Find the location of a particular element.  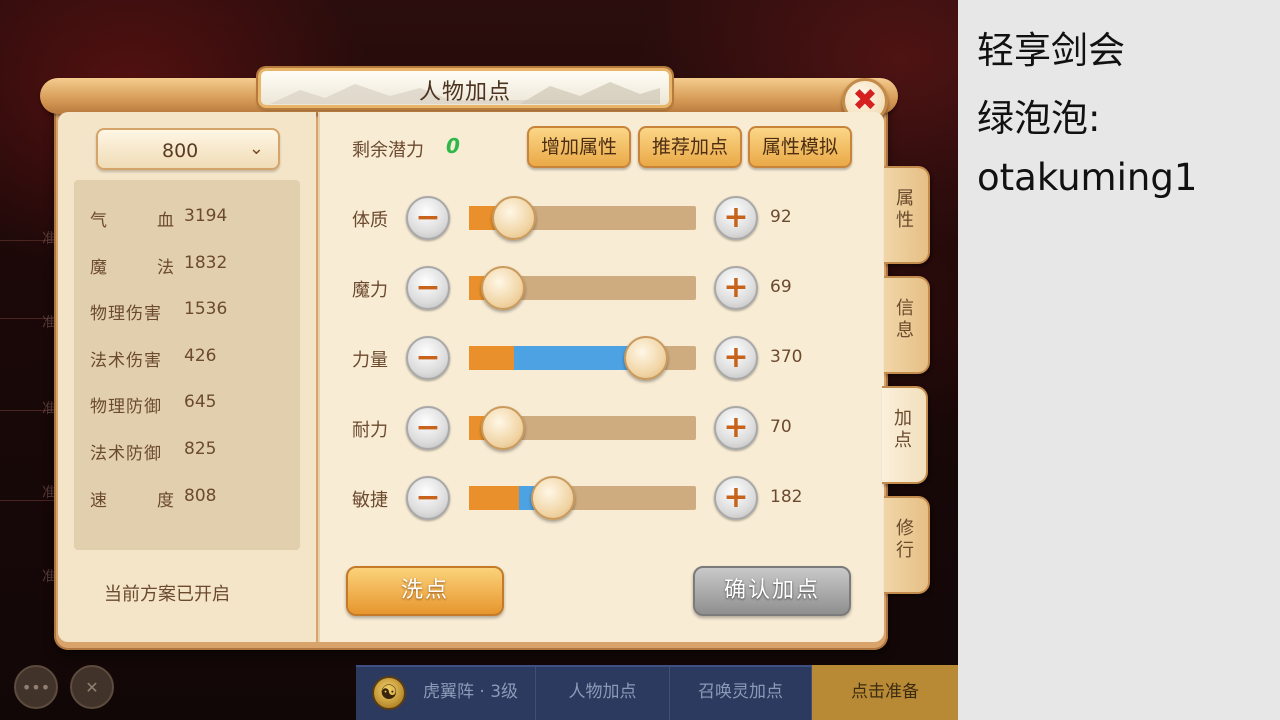

tab-add-points: 加点 is located at coordinates (905, 435).